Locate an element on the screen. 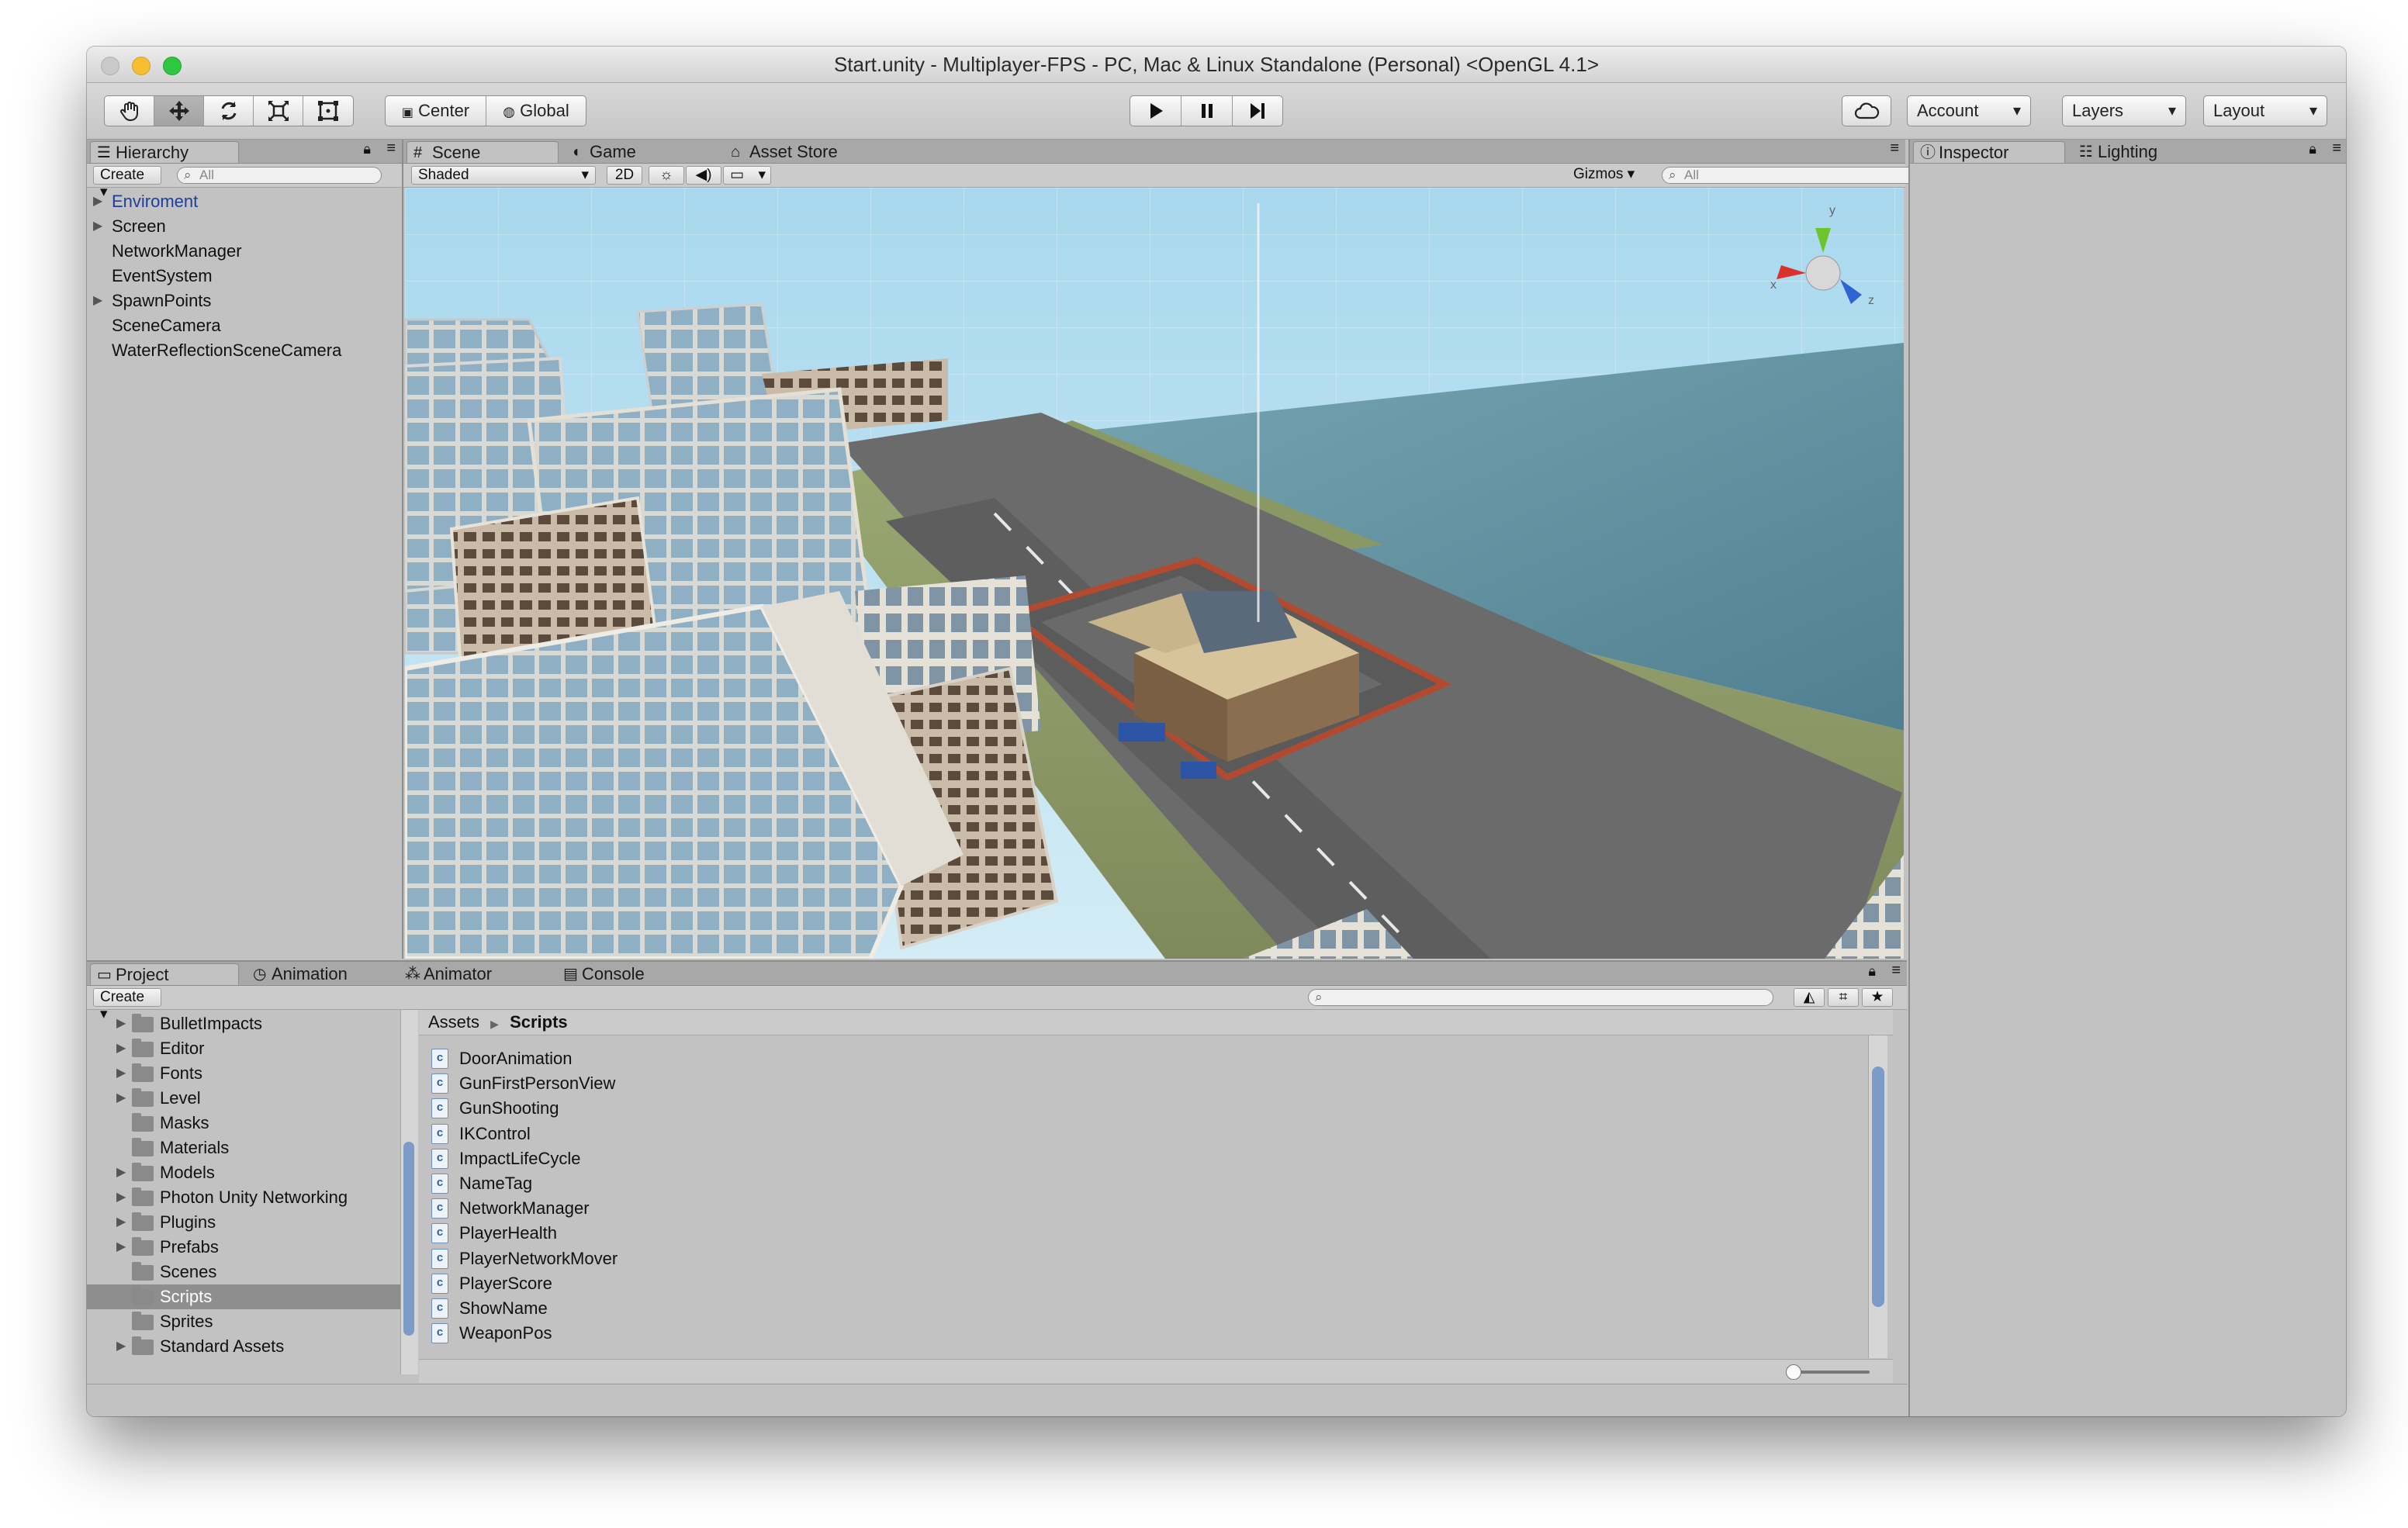 This screenshot has height=1528, width=2408. folder-item: ▶ Level is located at coordinates (244, 1098).